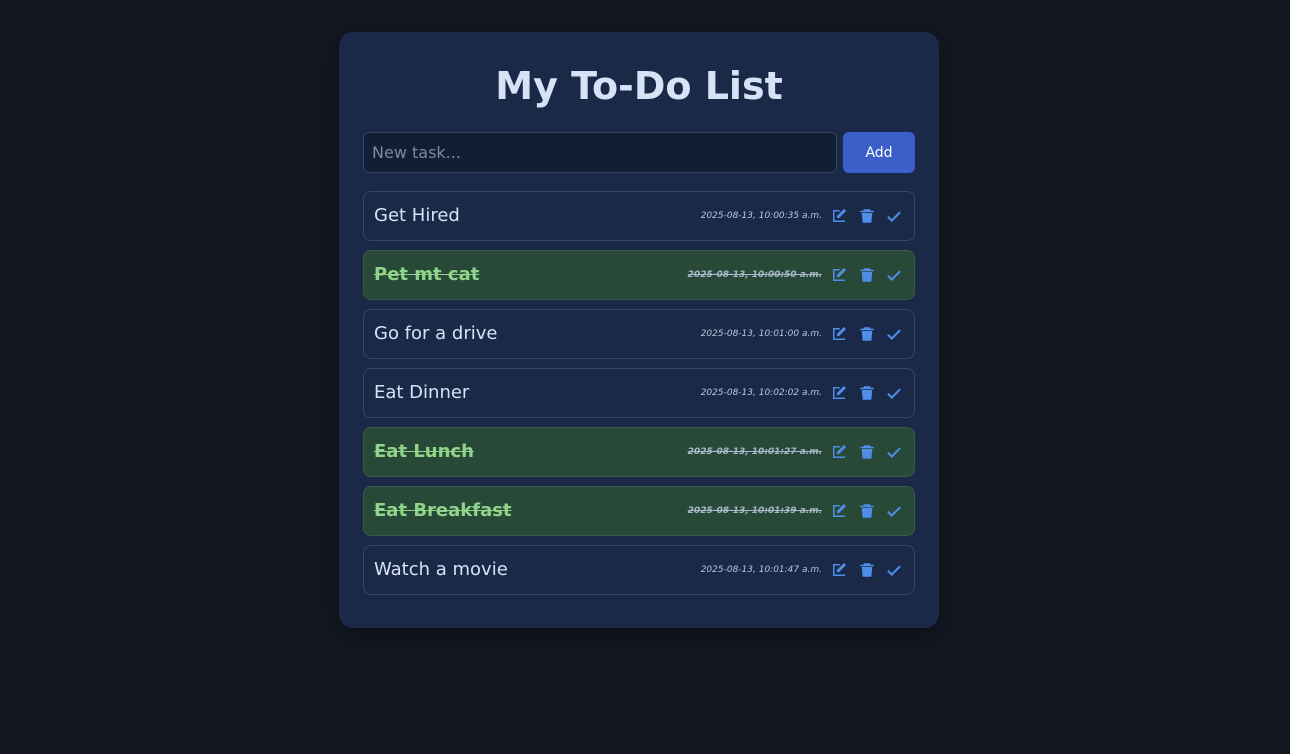 The image size is (1290, 754). What do you see at coordinates (754, 511) in the screenshot?
I see `task-timestamp: 2025-08-13, 10:01:39 a.m.` at bounding box center [754, 511].